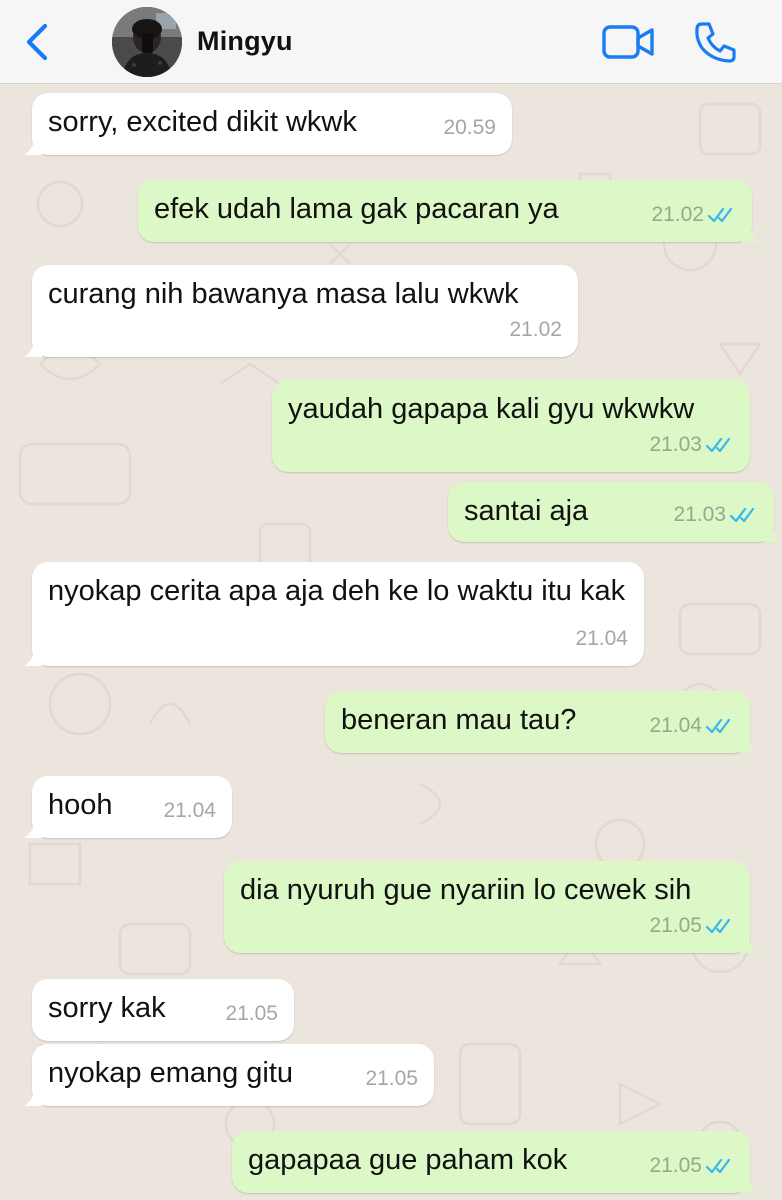  What do you see at coordinates (301, 311) in the screenshot?
I see `incoming-message: curang nih bawanya masa lalu wkwk 21.02` at bounding box center [301, 311].